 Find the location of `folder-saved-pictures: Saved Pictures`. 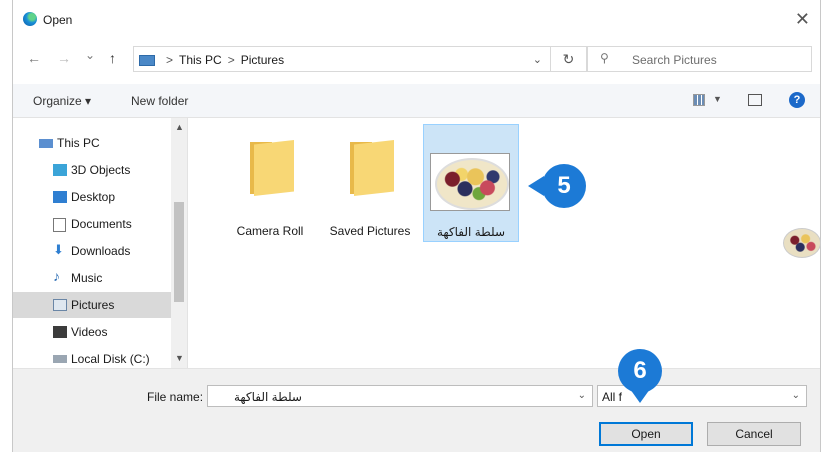

folder-saved-pictures: Saved Pictures is located at coordinates (370, 183).